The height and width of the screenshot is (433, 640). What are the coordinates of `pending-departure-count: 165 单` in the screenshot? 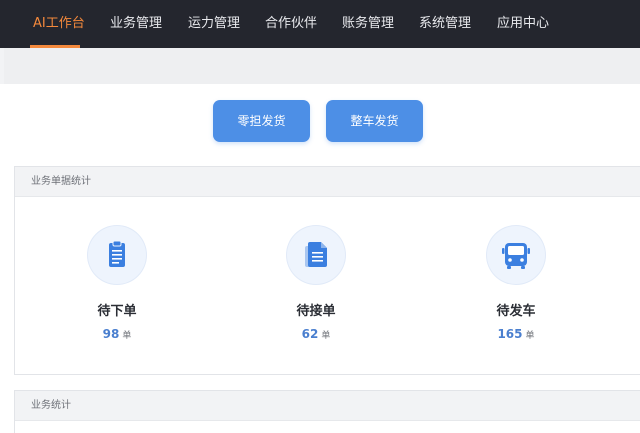 It's located at (516, 334).